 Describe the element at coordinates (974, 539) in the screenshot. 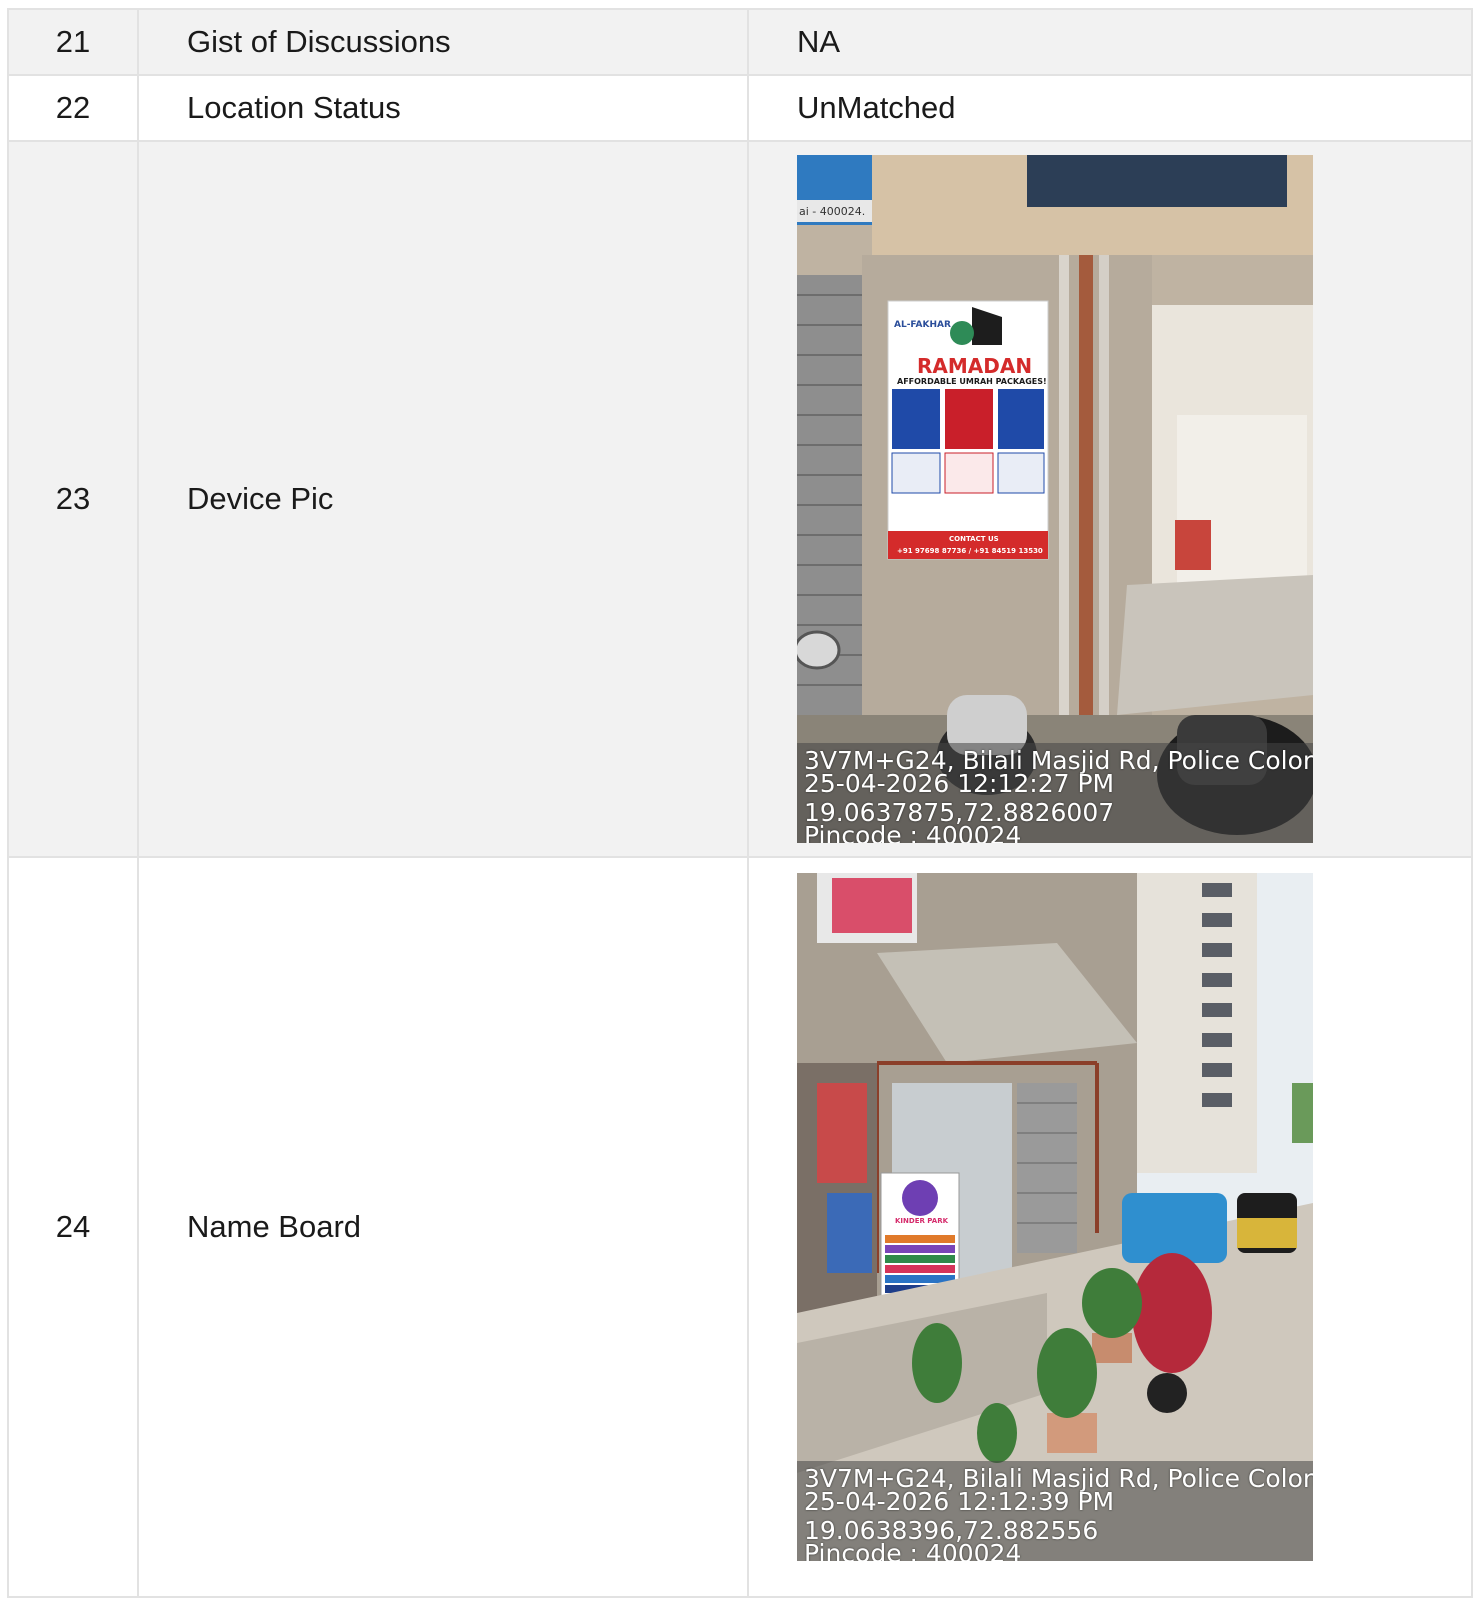

I see `poster-contact: CONTACT US` at that location.